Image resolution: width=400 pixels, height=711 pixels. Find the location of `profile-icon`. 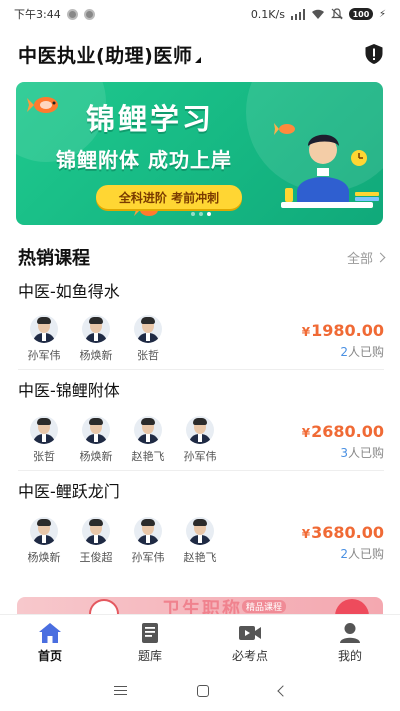

profile-icon is located at coordinates (350, 632).